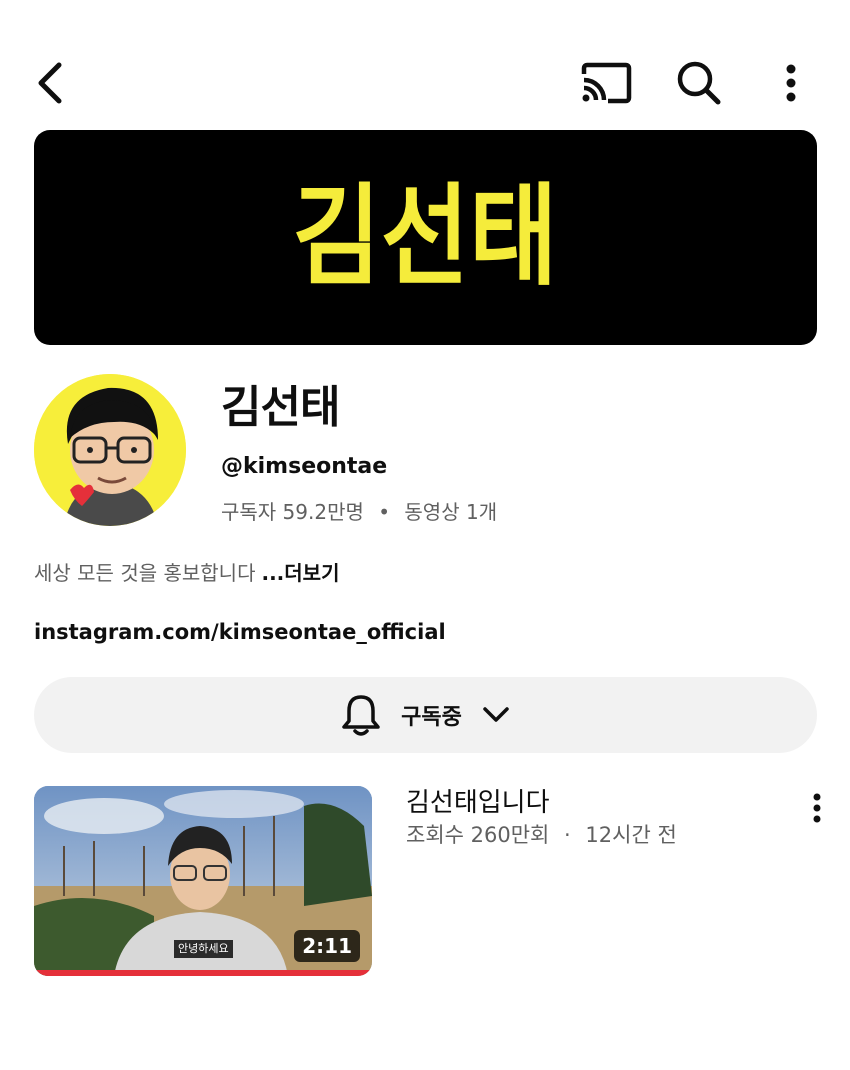  I want to click on more-options-button, so click(791, 83).